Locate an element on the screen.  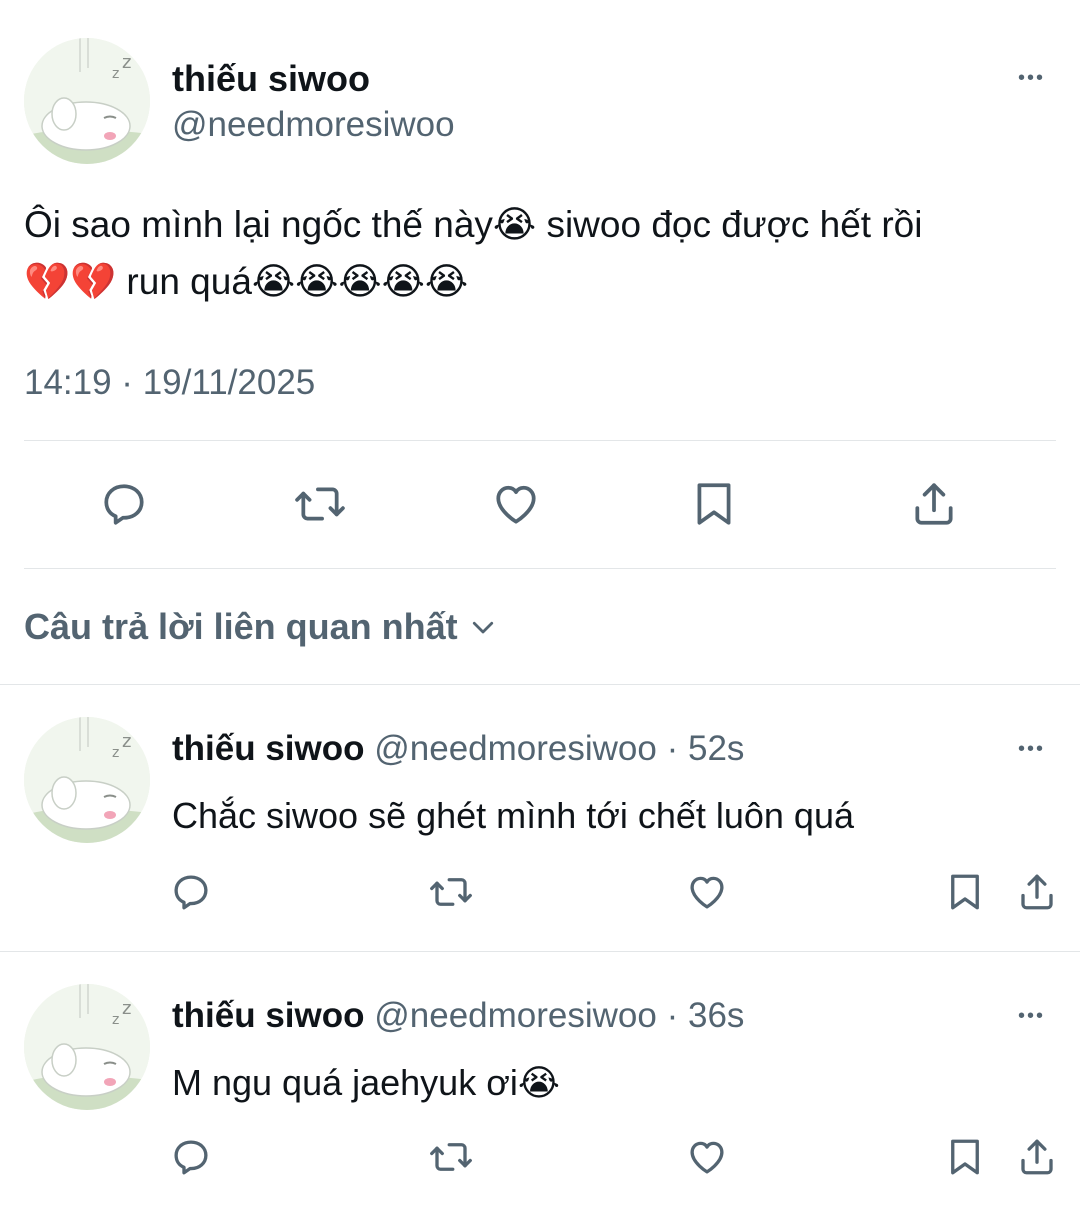
replies-sort-dropdown: Câu trả lời liên quan nhất is located at coordinates (261, 627).